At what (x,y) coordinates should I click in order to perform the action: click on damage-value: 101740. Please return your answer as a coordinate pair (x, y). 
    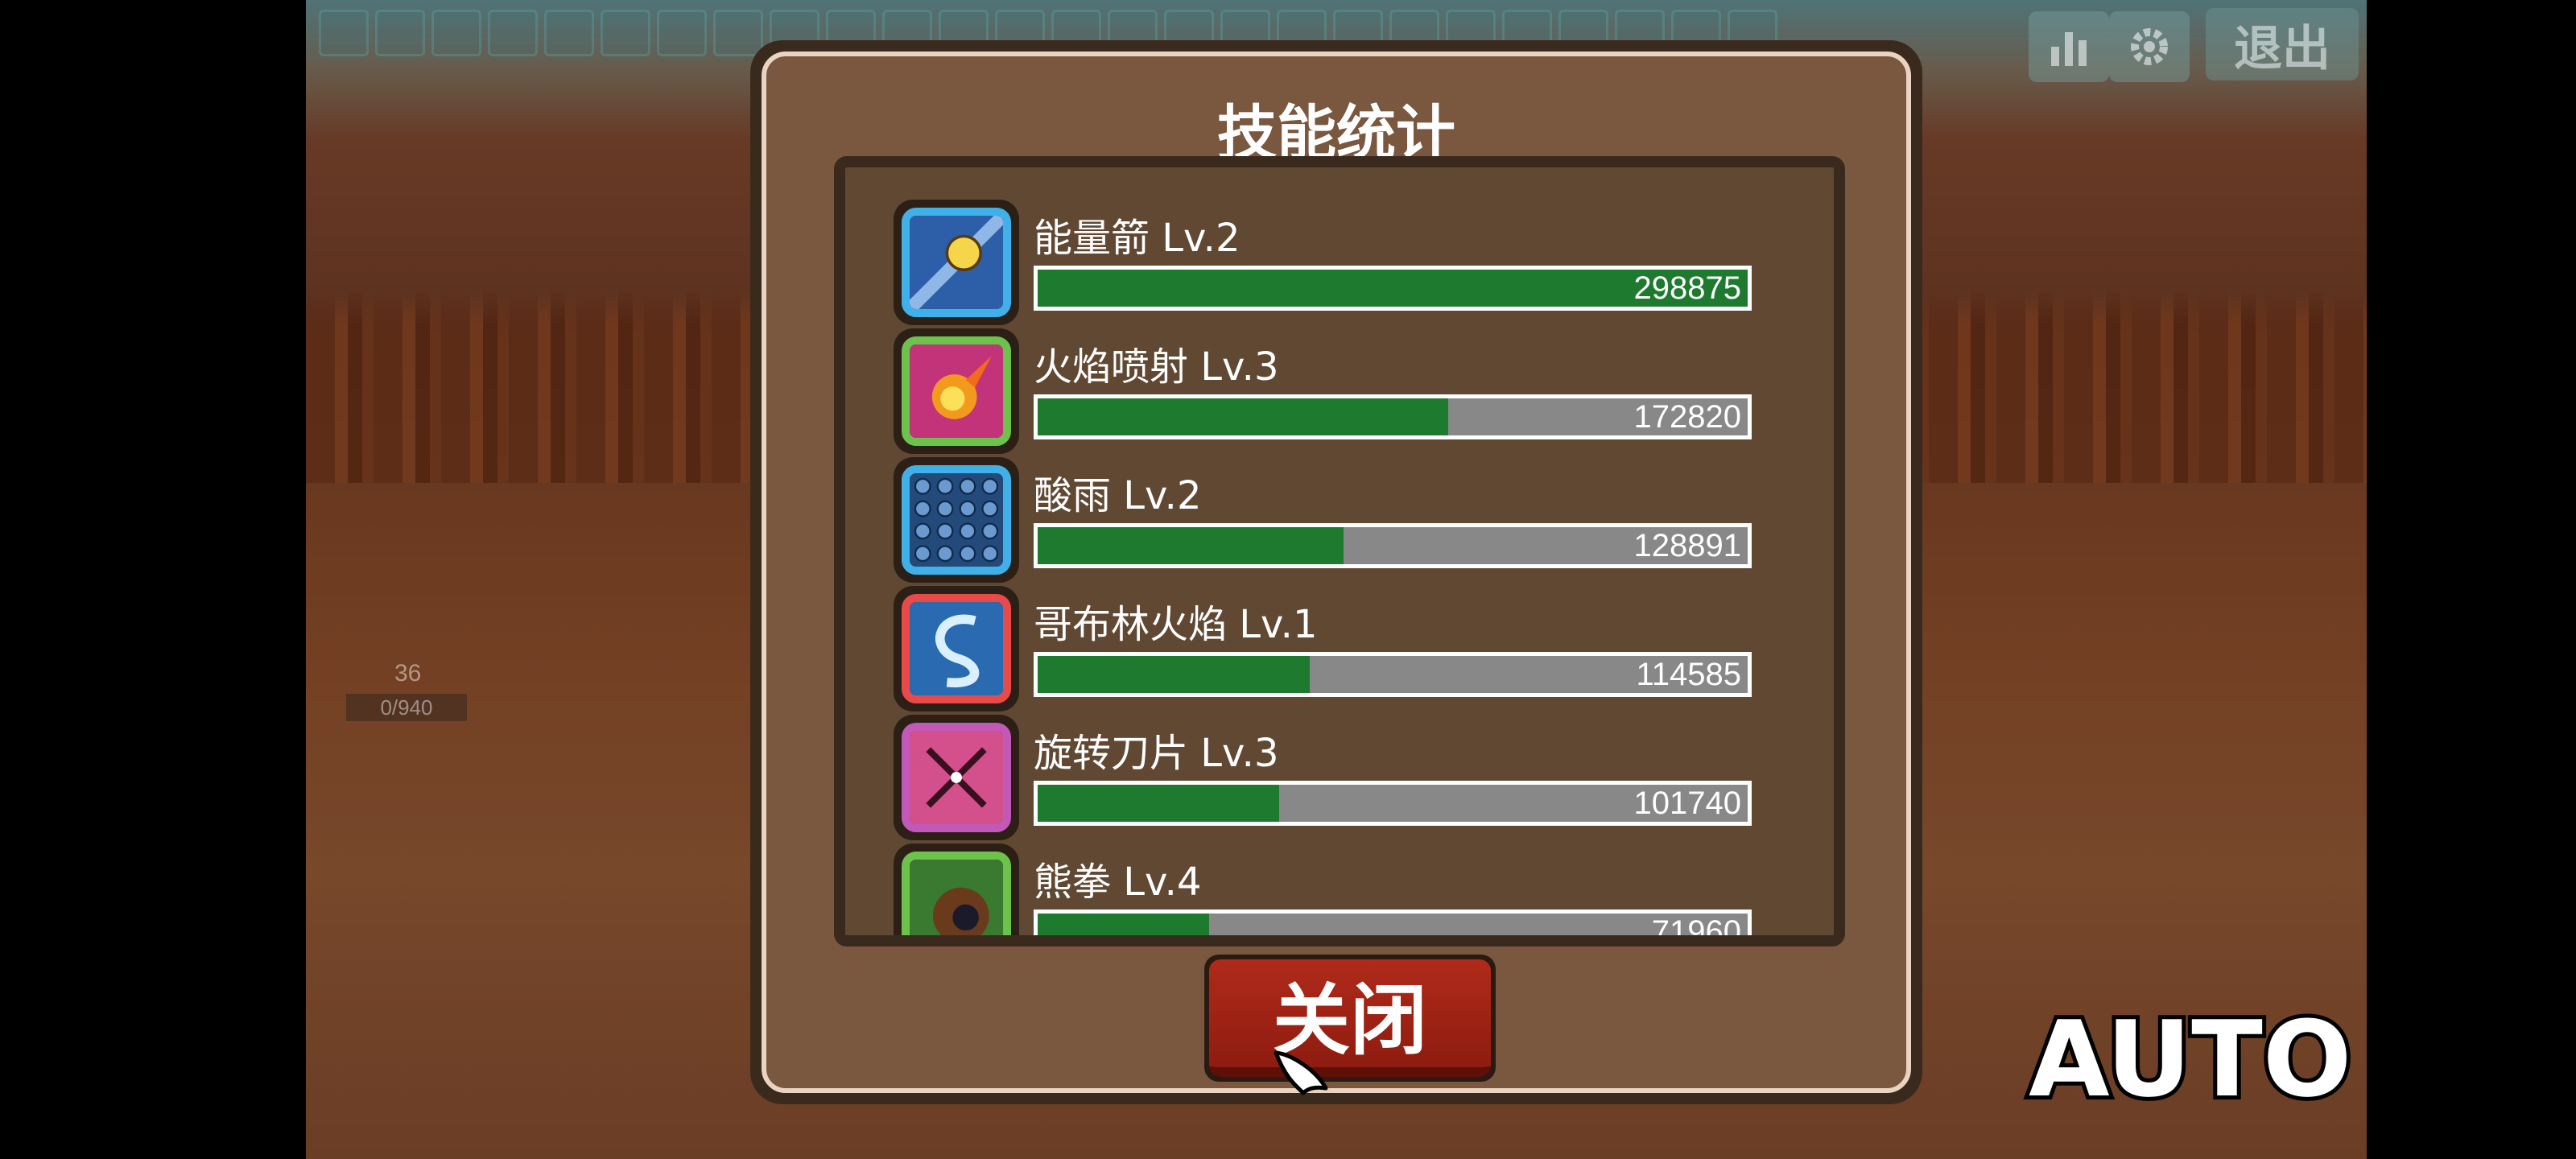
    Looking at the image, I should click on (1687, 803).